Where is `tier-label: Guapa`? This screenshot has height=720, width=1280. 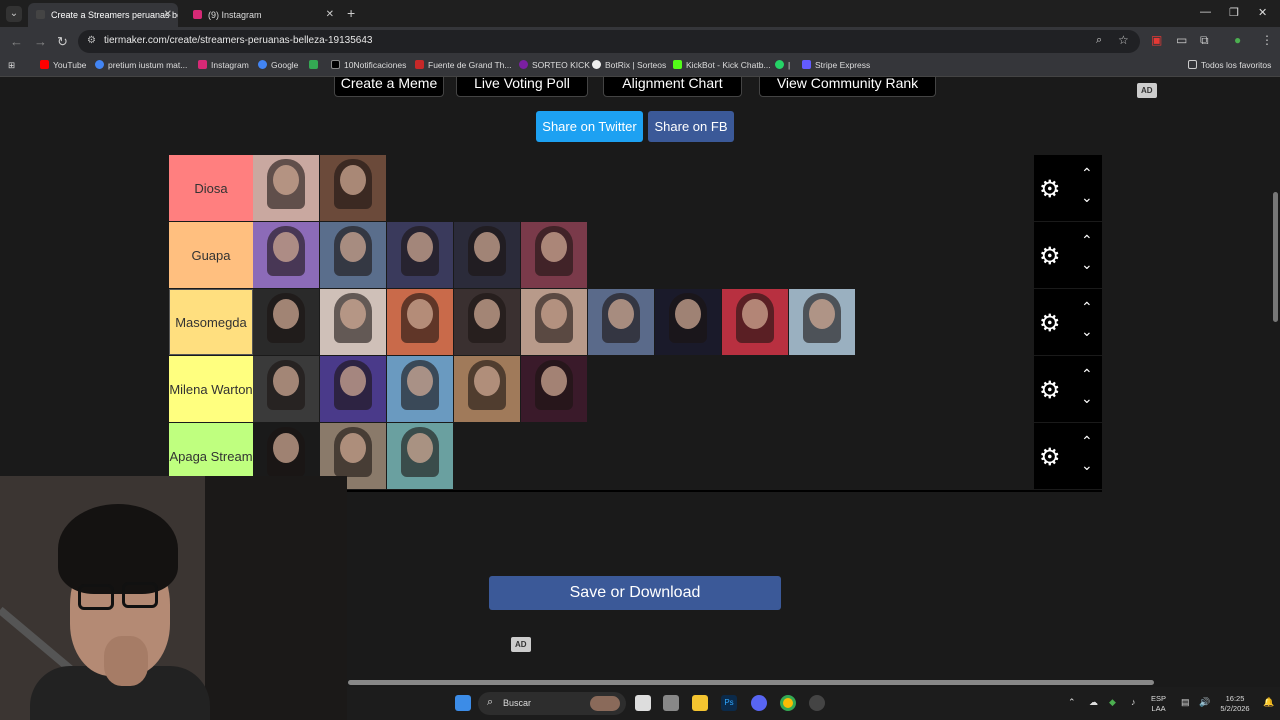 tier-label: Guapa is located at coordinates (211, 255).